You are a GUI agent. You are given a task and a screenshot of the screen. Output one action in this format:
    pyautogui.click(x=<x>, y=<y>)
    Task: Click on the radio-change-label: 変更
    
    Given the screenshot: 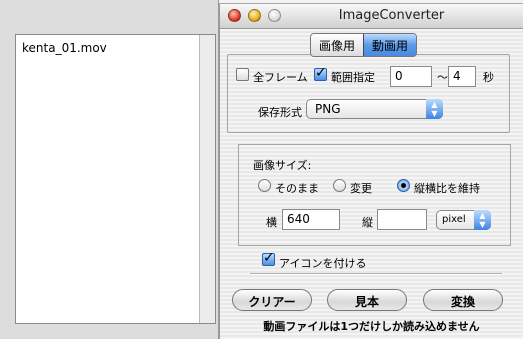 What is the action you would take?
    pyautogui.click(x=361, y=188)
    